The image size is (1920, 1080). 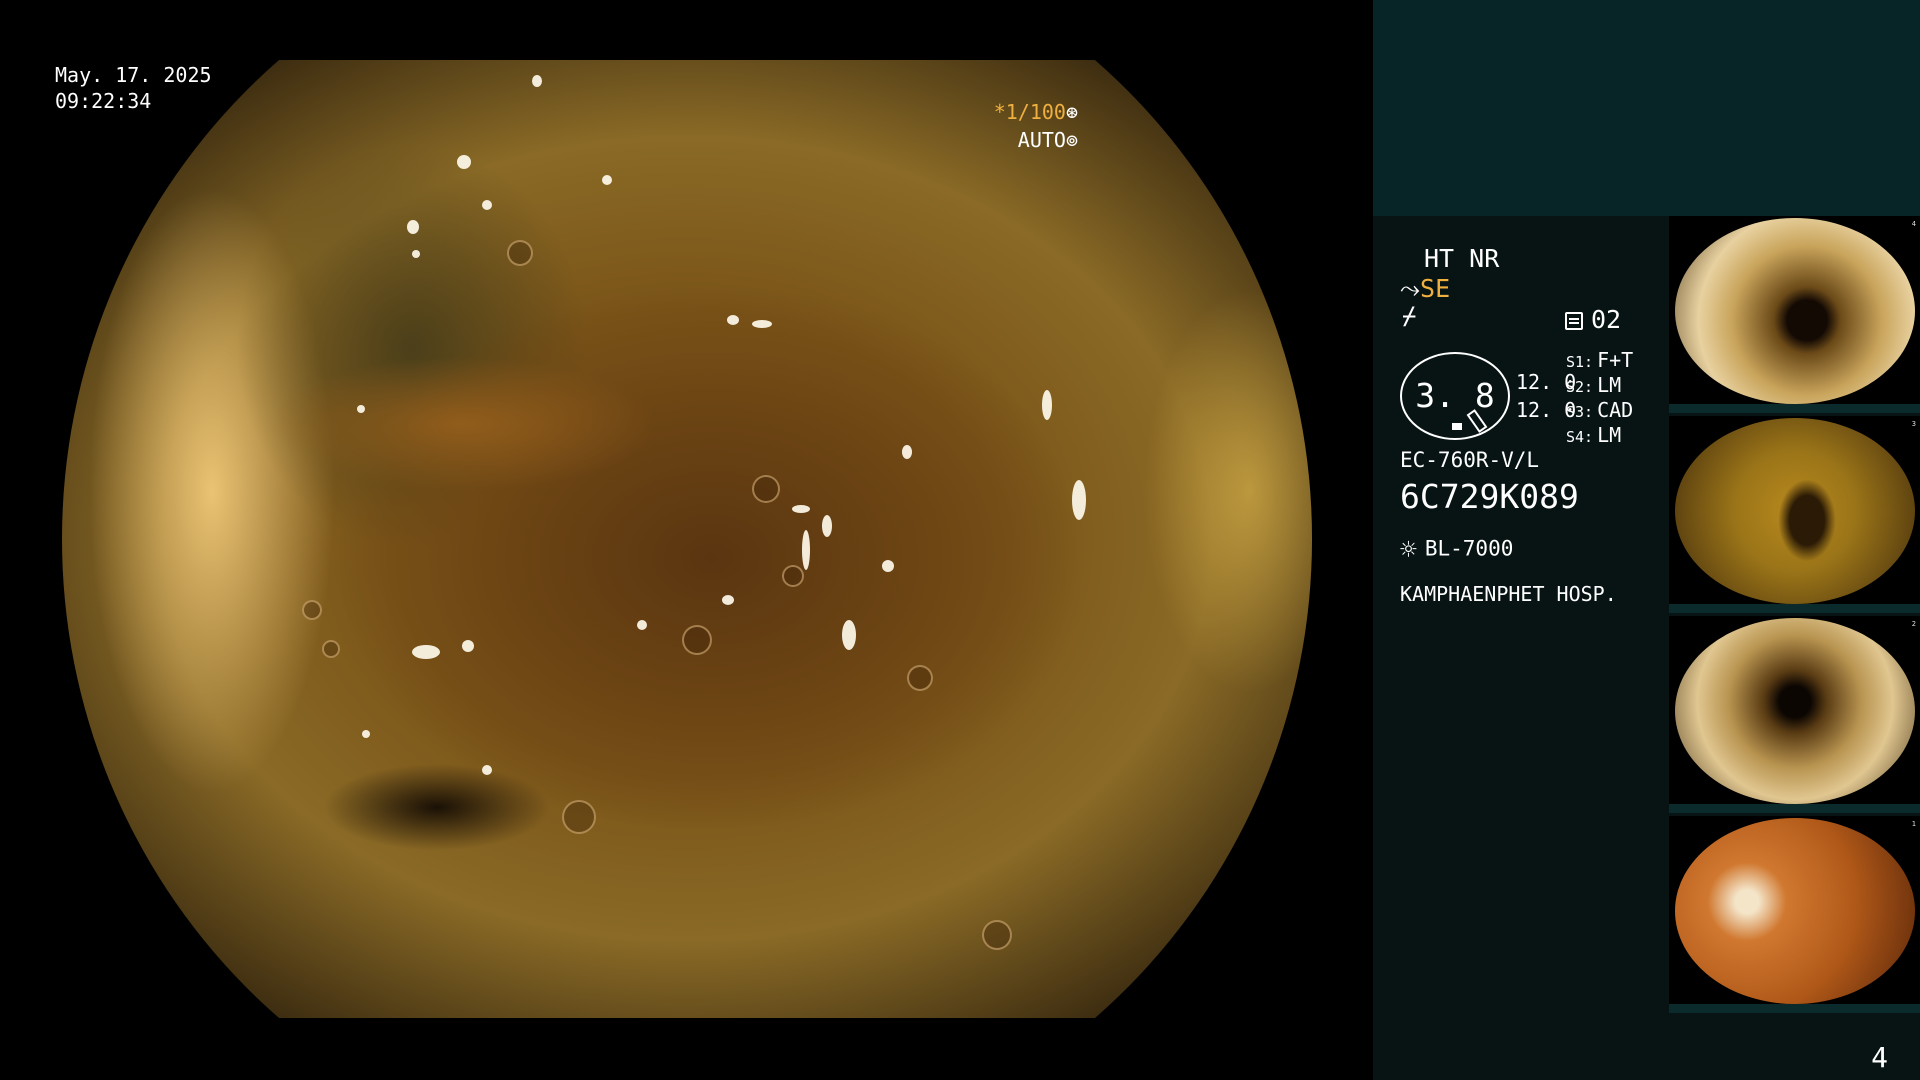 I want to click on scope-tip-icon: ⤳, so click(x=1410, y=288).